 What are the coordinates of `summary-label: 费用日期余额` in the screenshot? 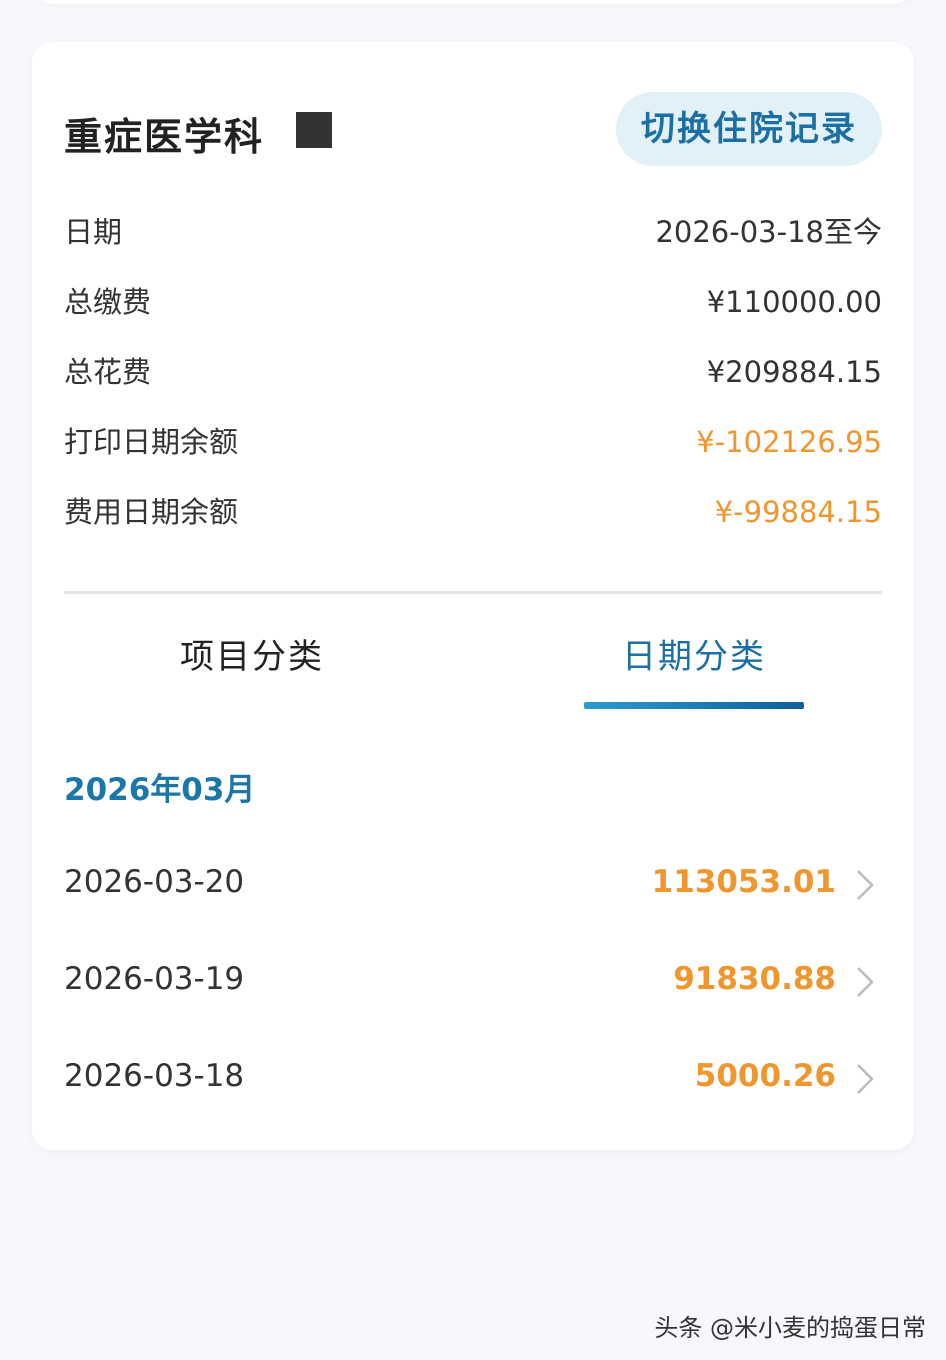 It's located at (151, 512).